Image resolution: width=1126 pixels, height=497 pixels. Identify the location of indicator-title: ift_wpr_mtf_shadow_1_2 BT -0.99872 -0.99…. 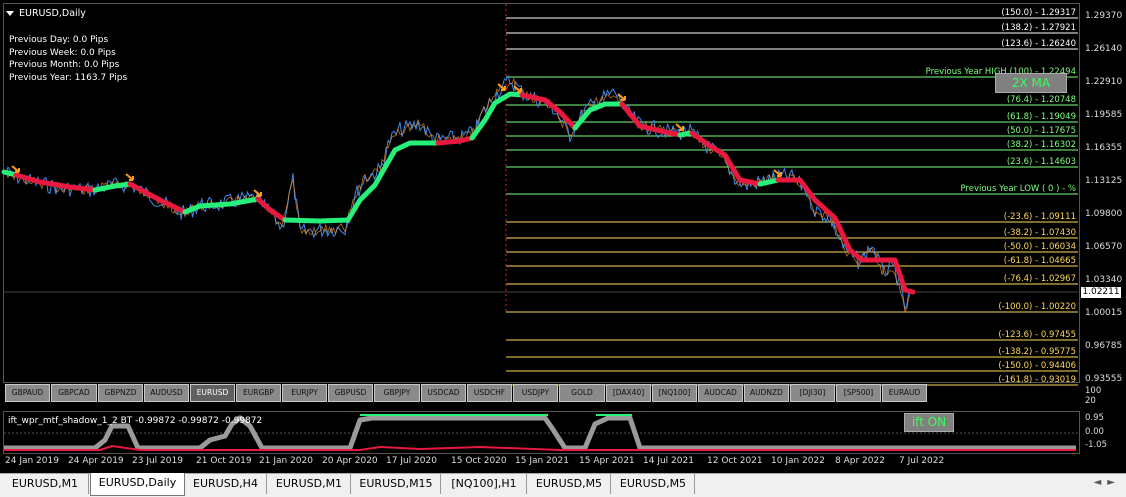
(135, 421).